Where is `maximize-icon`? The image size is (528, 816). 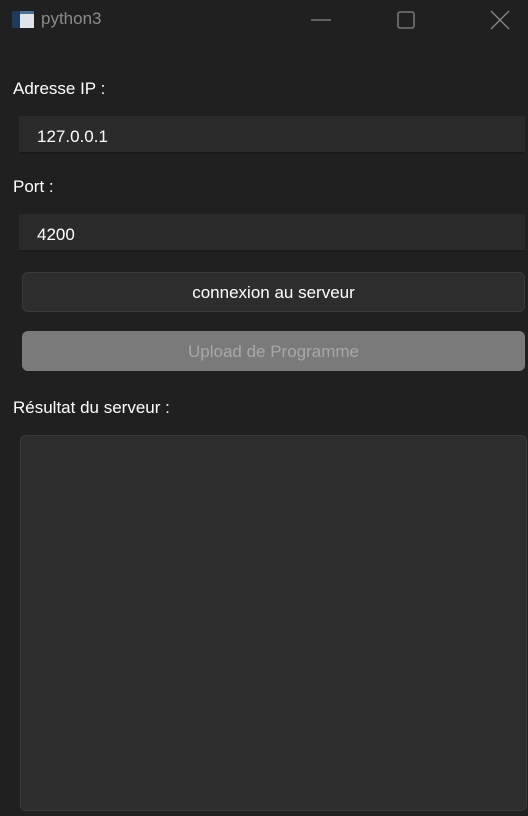 maximize-icon is located at coordinates (406, 20).